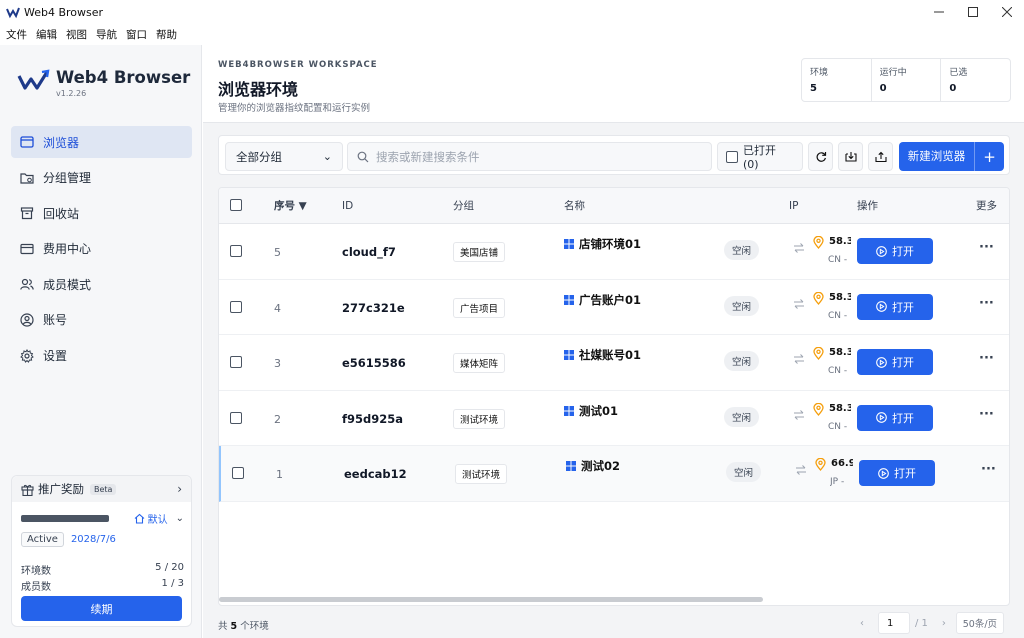 Image resolution: width=1024 pixels, height=638 pixels. I want to click on sidebar-item-recycle-bin: 回收站, so click(101, 213).